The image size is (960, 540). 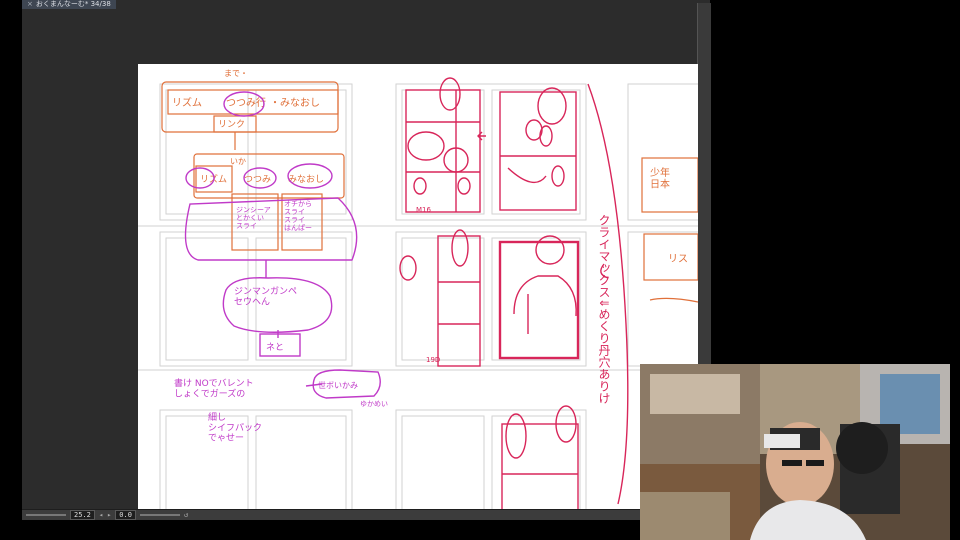 What do you see at coordinates (236, 73) in the screenshot?
I see `chain-top-above: まで・` at bounding box center [236, 73].